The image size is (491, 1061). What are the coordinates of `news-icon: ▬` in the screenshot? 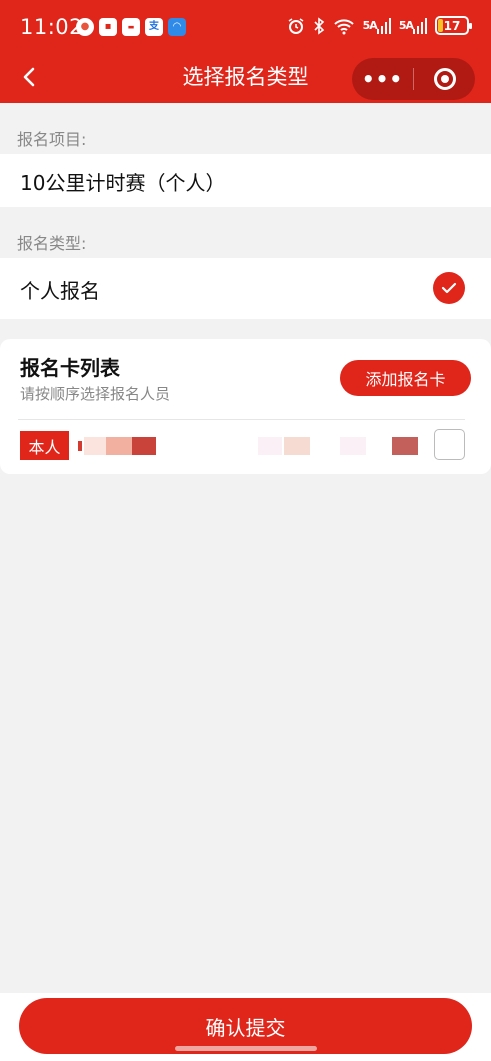 It's located at (131, 27).